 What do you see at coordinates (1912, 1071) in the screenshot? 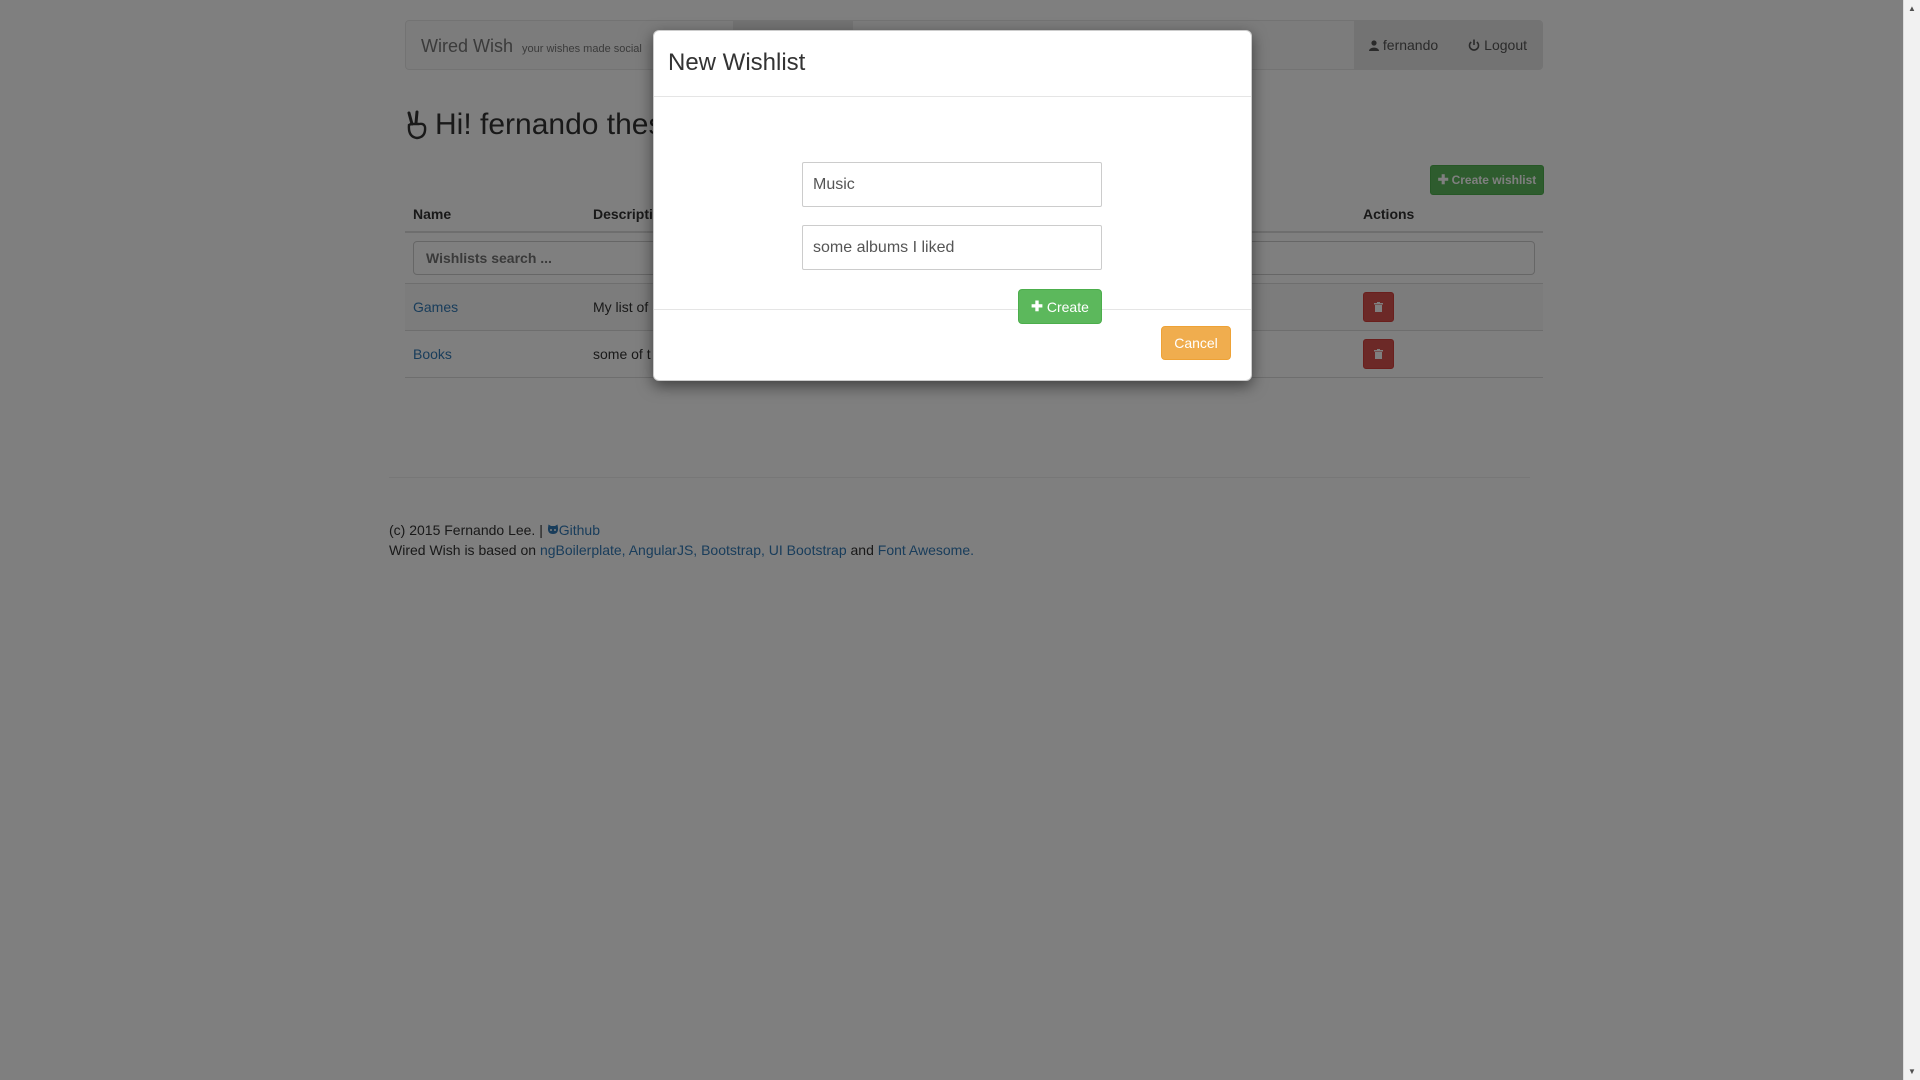
I see `scroll-down-arrow-icon: ▼` at bounding box center [1912, 1071].